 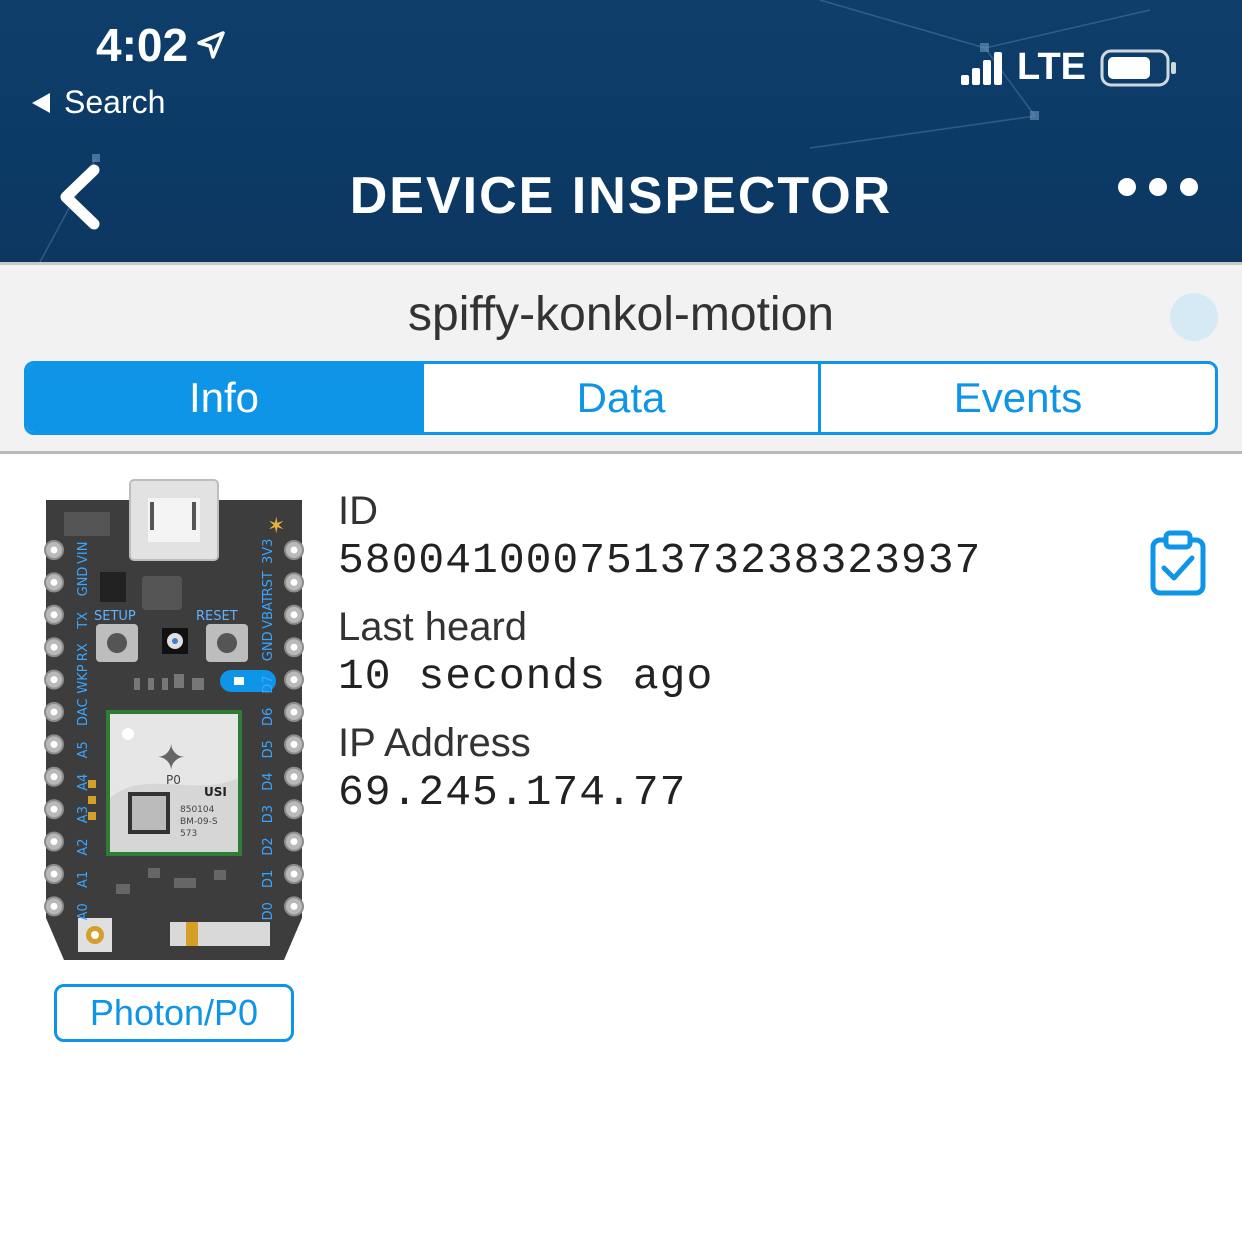 What do you see at coordinates (358, 511) in the screenshot?
I see `id-label: ID` at bounding box center [358, 511].